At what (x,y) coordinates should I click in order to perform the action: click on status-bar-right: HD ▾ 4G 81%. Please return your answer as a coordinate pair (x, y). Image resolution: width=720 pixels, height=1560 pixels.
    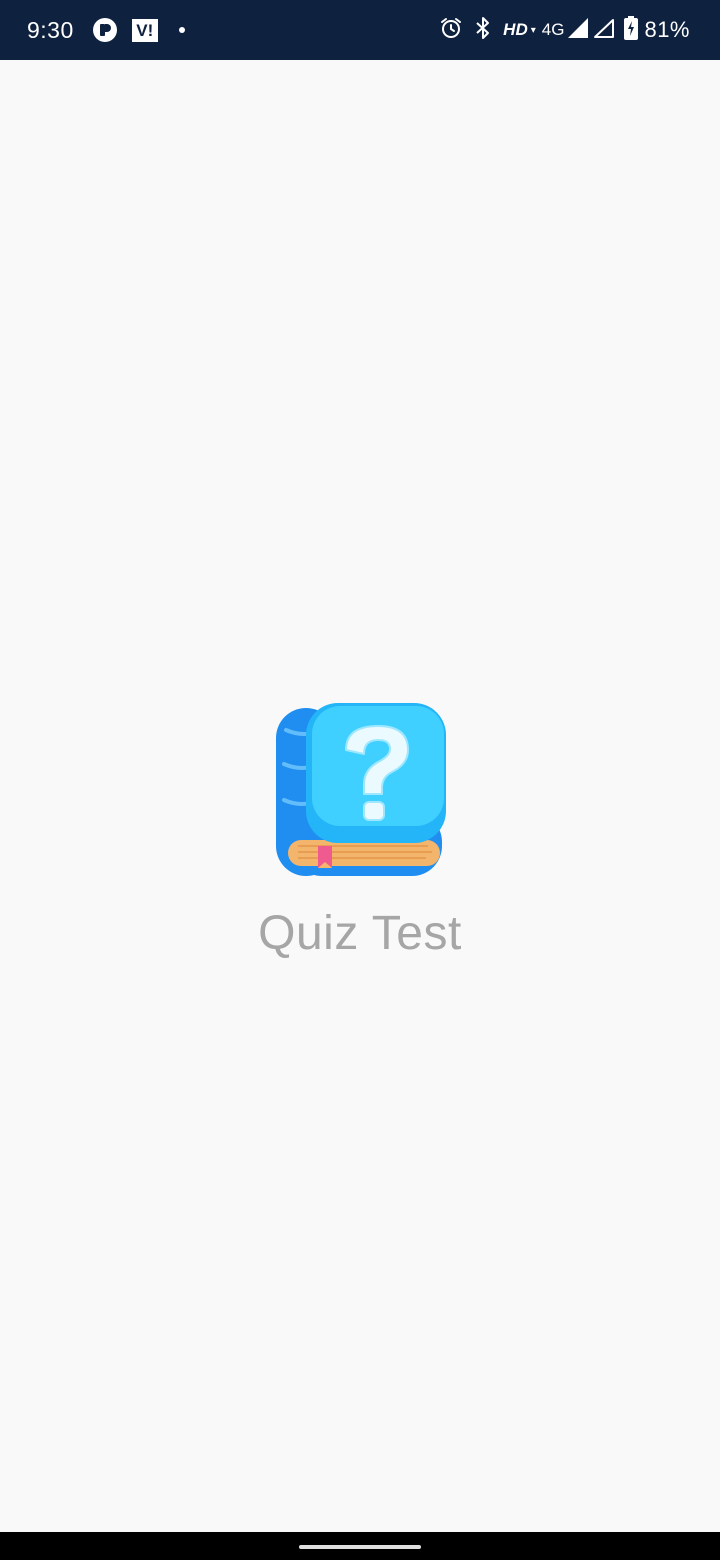
    Looking at the image, I should click on (559, 30).